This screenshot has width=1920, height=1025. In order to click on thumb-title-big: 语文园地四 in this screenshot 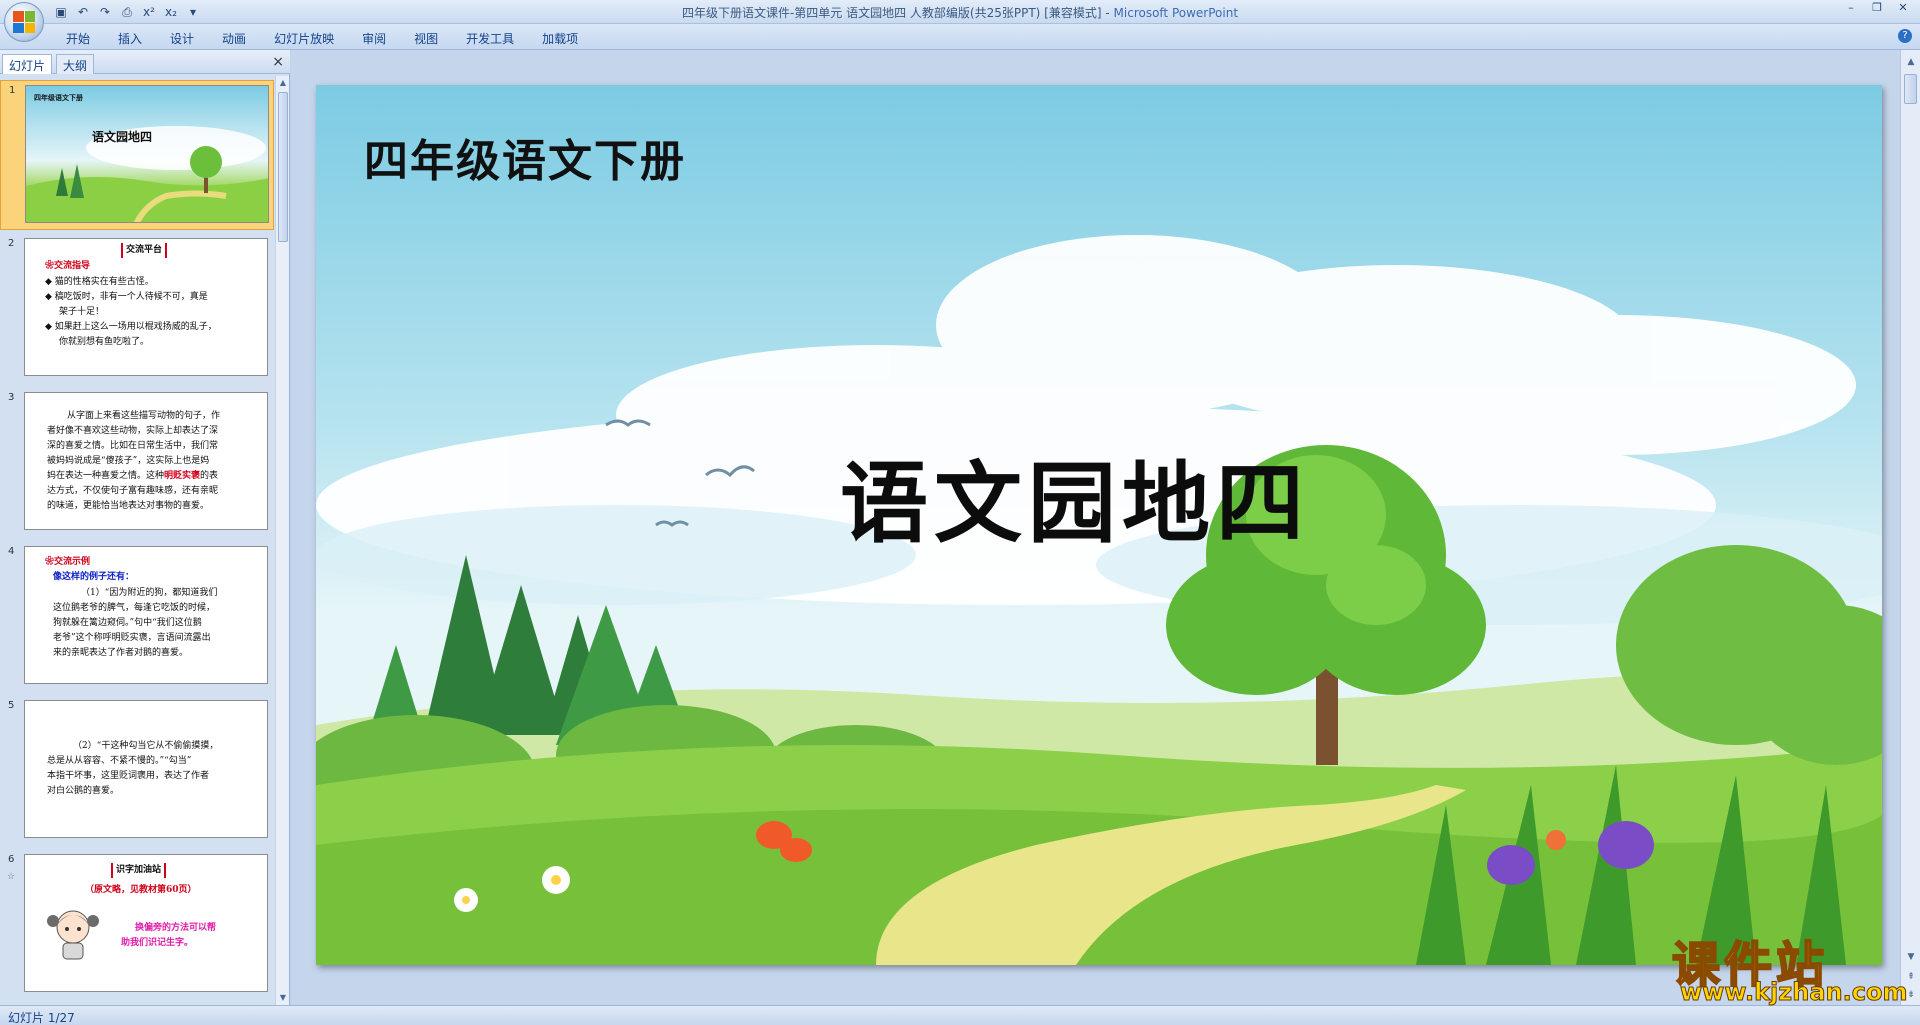, I will do `click(122, 137)`.